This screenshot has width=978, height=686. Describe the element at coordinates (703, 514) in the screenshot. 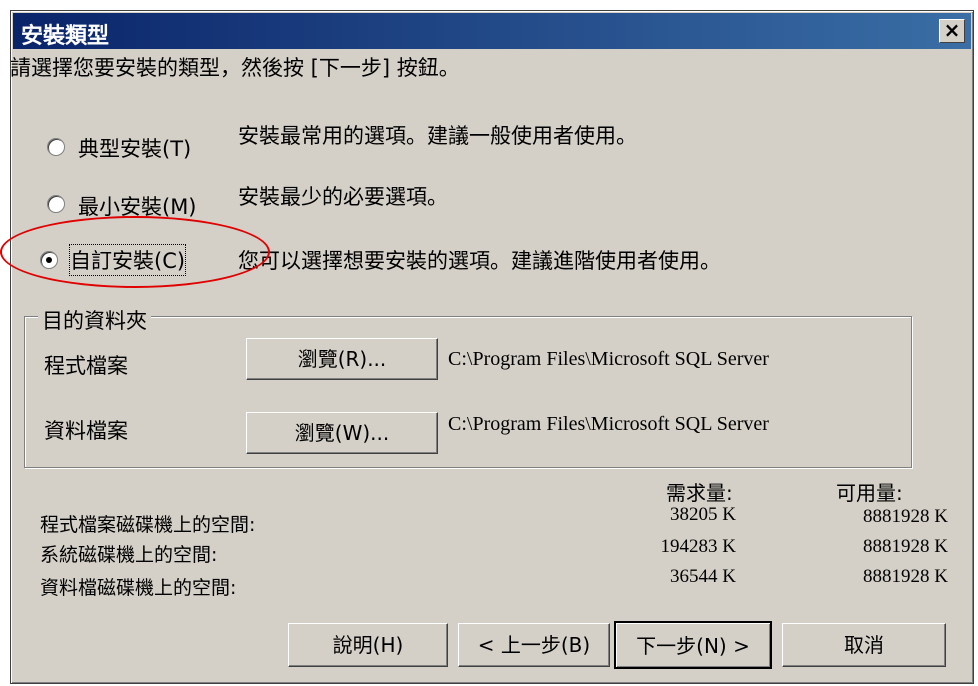

I see `space-required-value: 38205 K` at that location.